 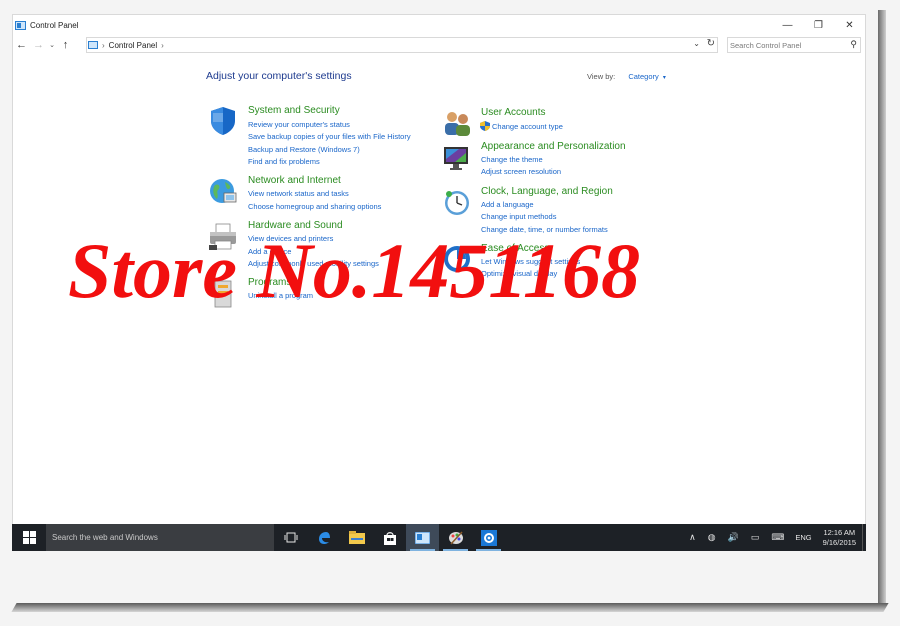 What do you see at coordinates (54, 25) in the screenshot?
I see `window-title: Control Panel` at bounding box center [54, 25].